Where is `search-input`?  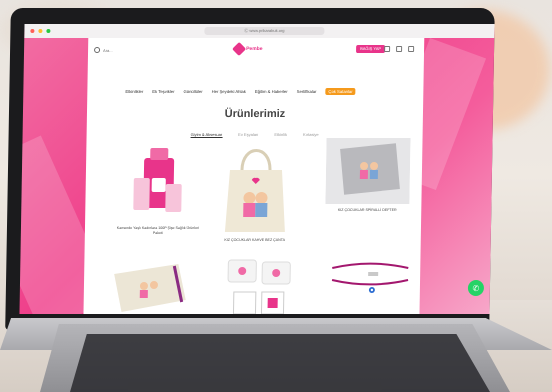
search-input is located at coordinates (133, 50).